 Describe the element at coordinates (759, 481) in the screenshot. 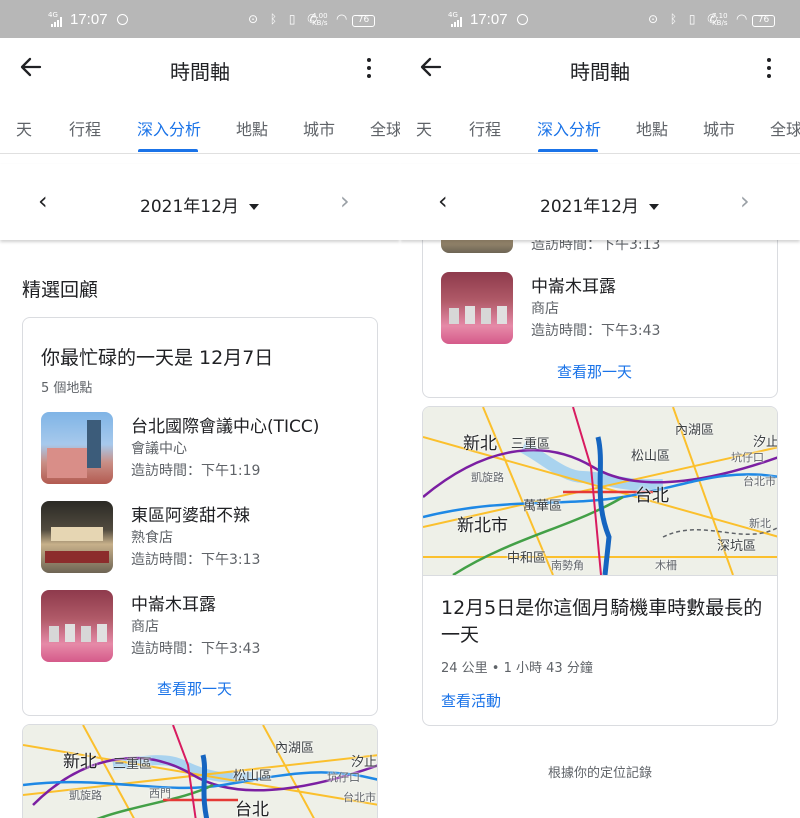

I see `map-label: 台北市` at that location.